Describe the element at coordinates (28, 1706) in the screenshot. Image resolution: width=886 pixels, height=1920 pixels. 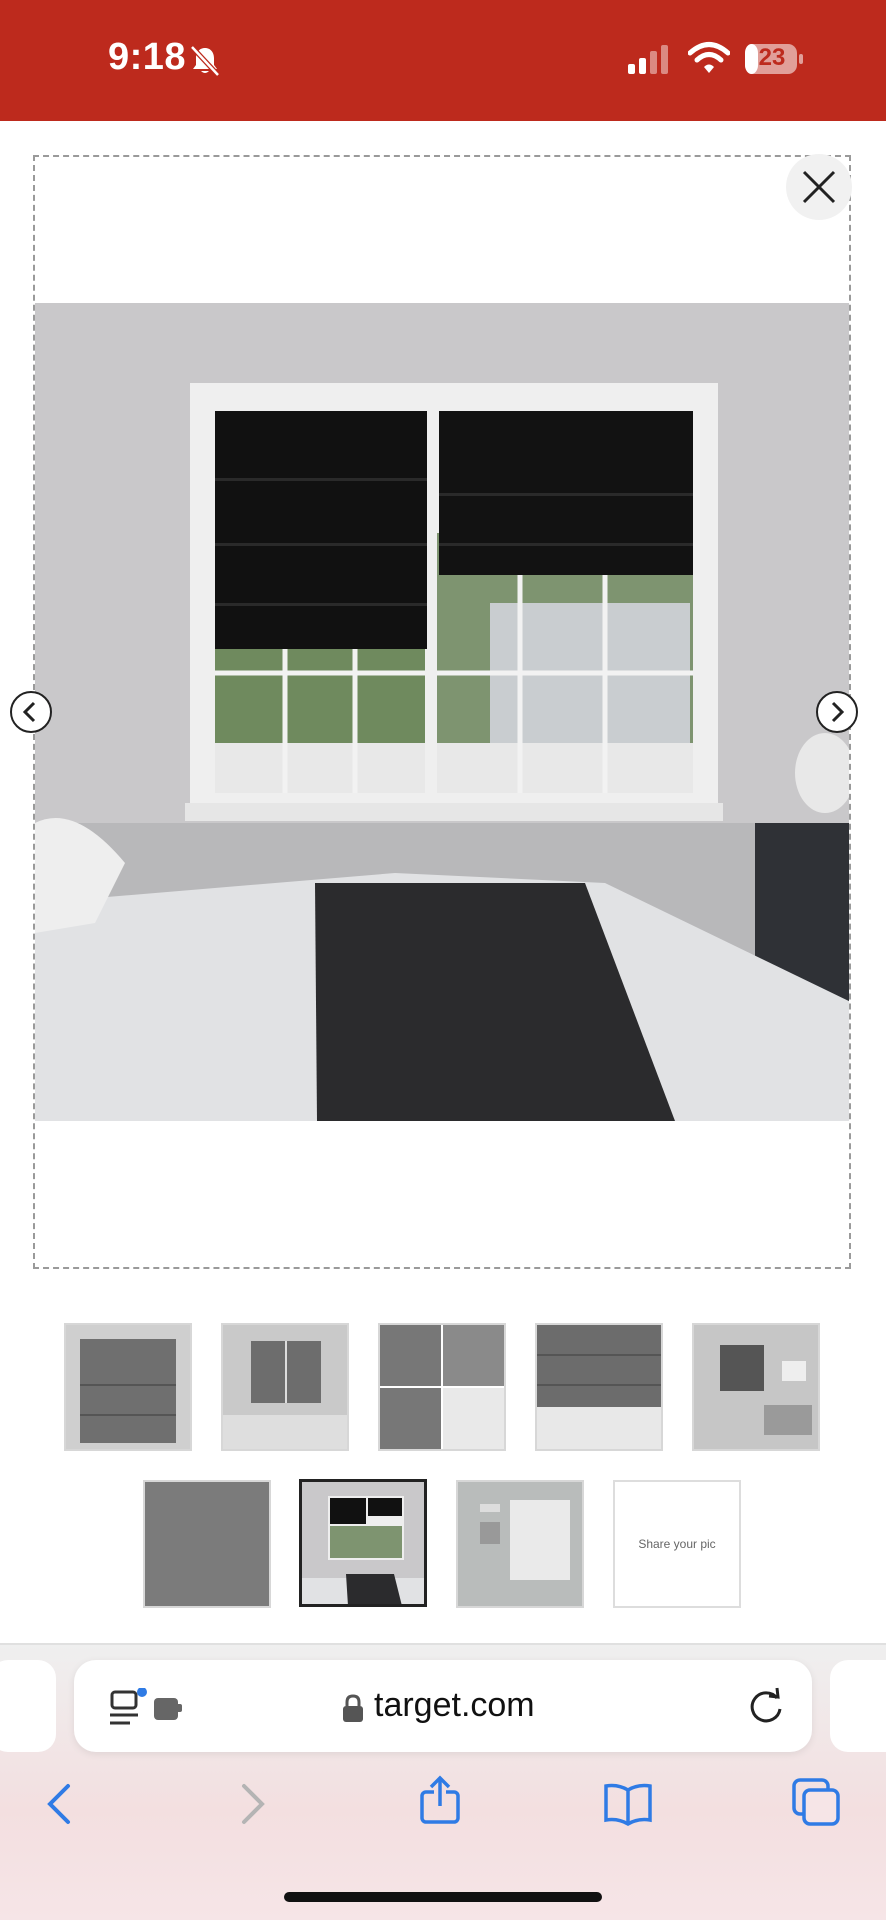
I see `previous-tab-preview` at that location.